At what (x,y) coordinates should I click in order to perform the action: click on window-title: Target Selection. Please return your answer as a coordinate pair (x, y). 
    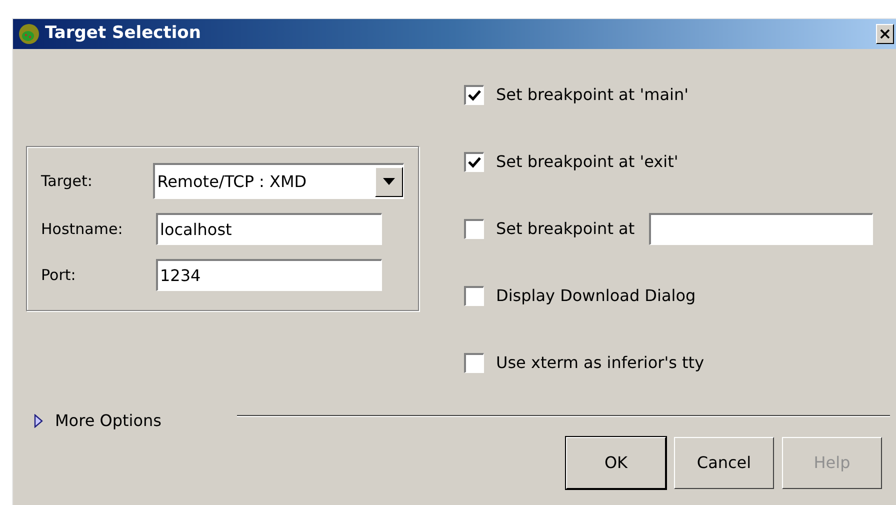
    Looking at the image, I should click on (123, 34).